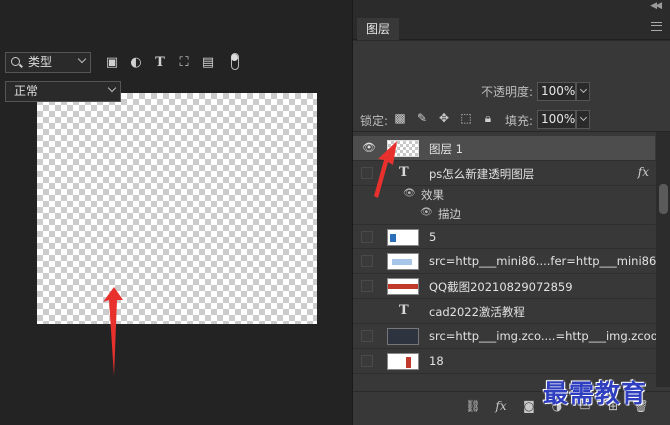  Describe the element at coordinates (501, 287) in the screenshot. I see `layer-name: QQ截图20210829072859` at that location.